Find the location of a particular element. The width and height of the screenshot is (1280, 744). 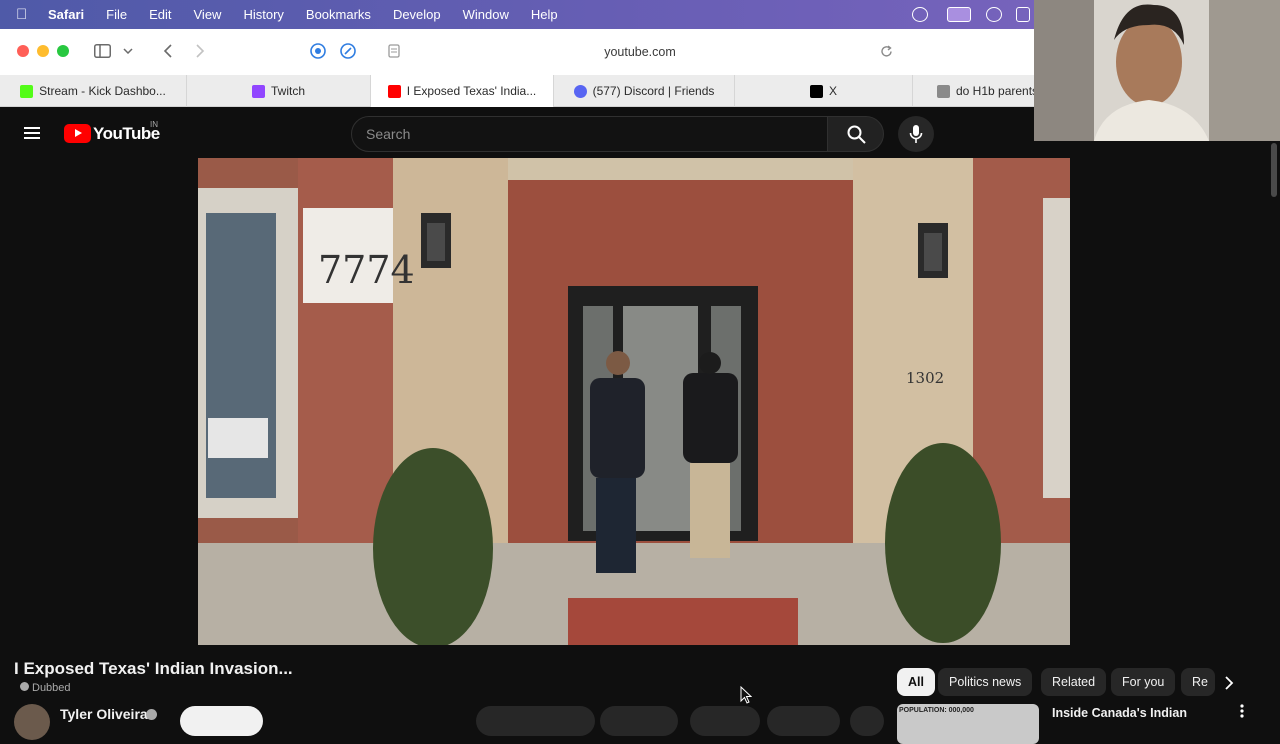

more-vert-icon is located at coordinates (1242, 711).